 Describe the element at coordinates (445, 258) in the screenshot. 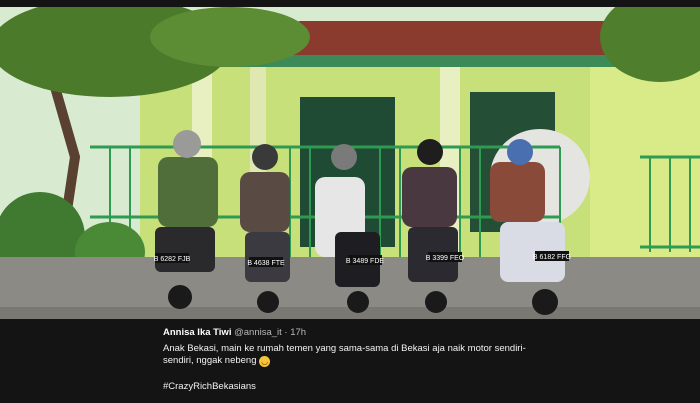

I see `plate-4: B 3399 FEO` at that location.